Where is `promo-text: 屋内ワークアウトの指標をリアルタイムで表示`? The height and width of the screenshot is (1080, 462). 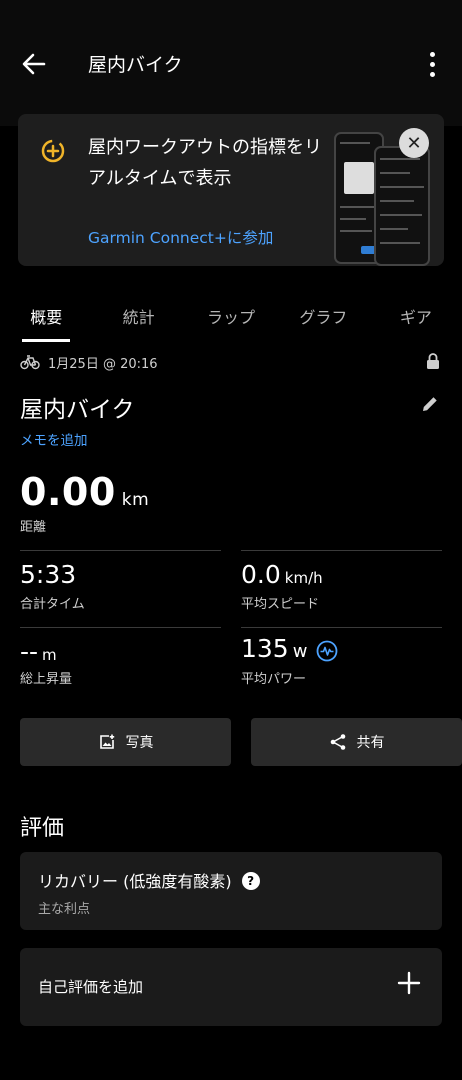
promo-text: 屋内ワークアウトの指標をリアルタイムで表示 is located at coordinates (205, 163).